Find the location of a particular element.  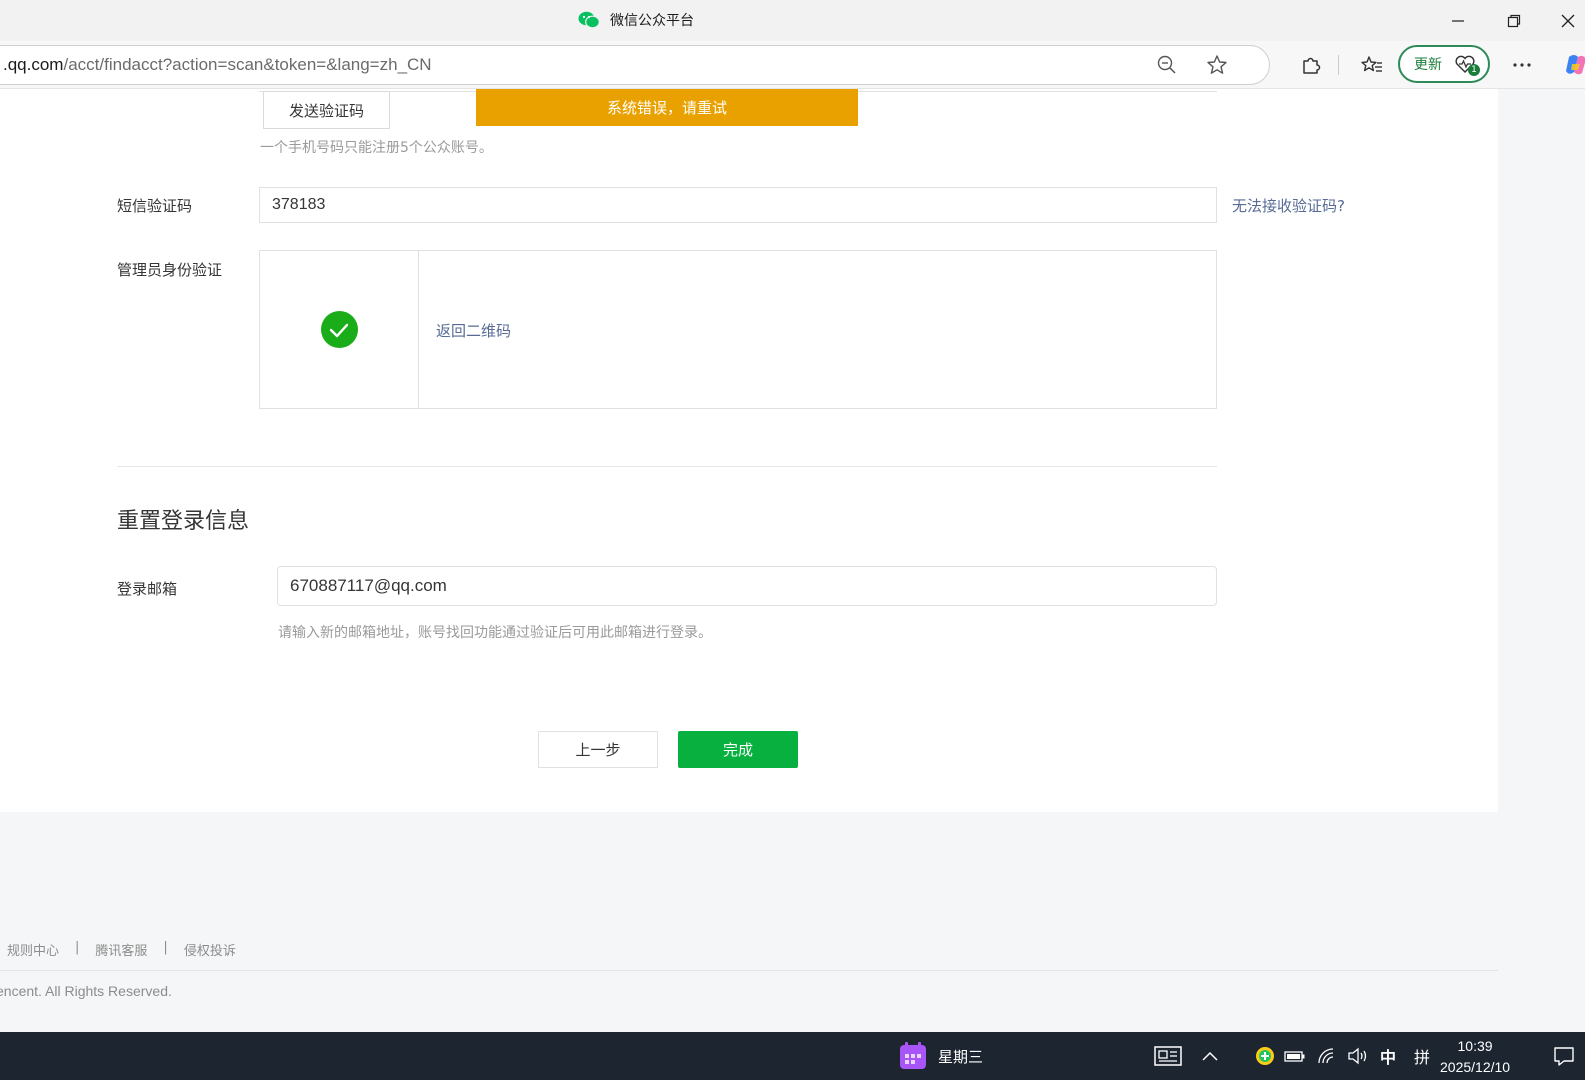

email-hint: 请输入新的邮箱地址，账号找回功能通过验证后可用此邮箱进行登录。 is located at coordinates (495, 633).